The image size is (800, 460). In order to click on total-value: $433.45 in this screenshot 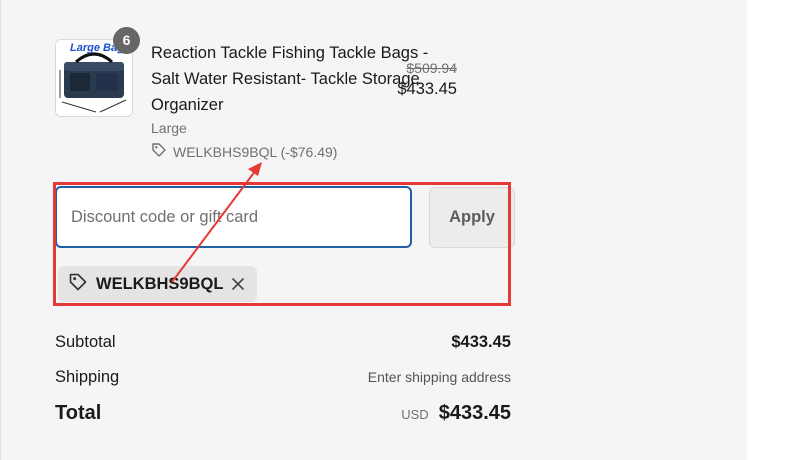, I will do `click(474, 413)`.